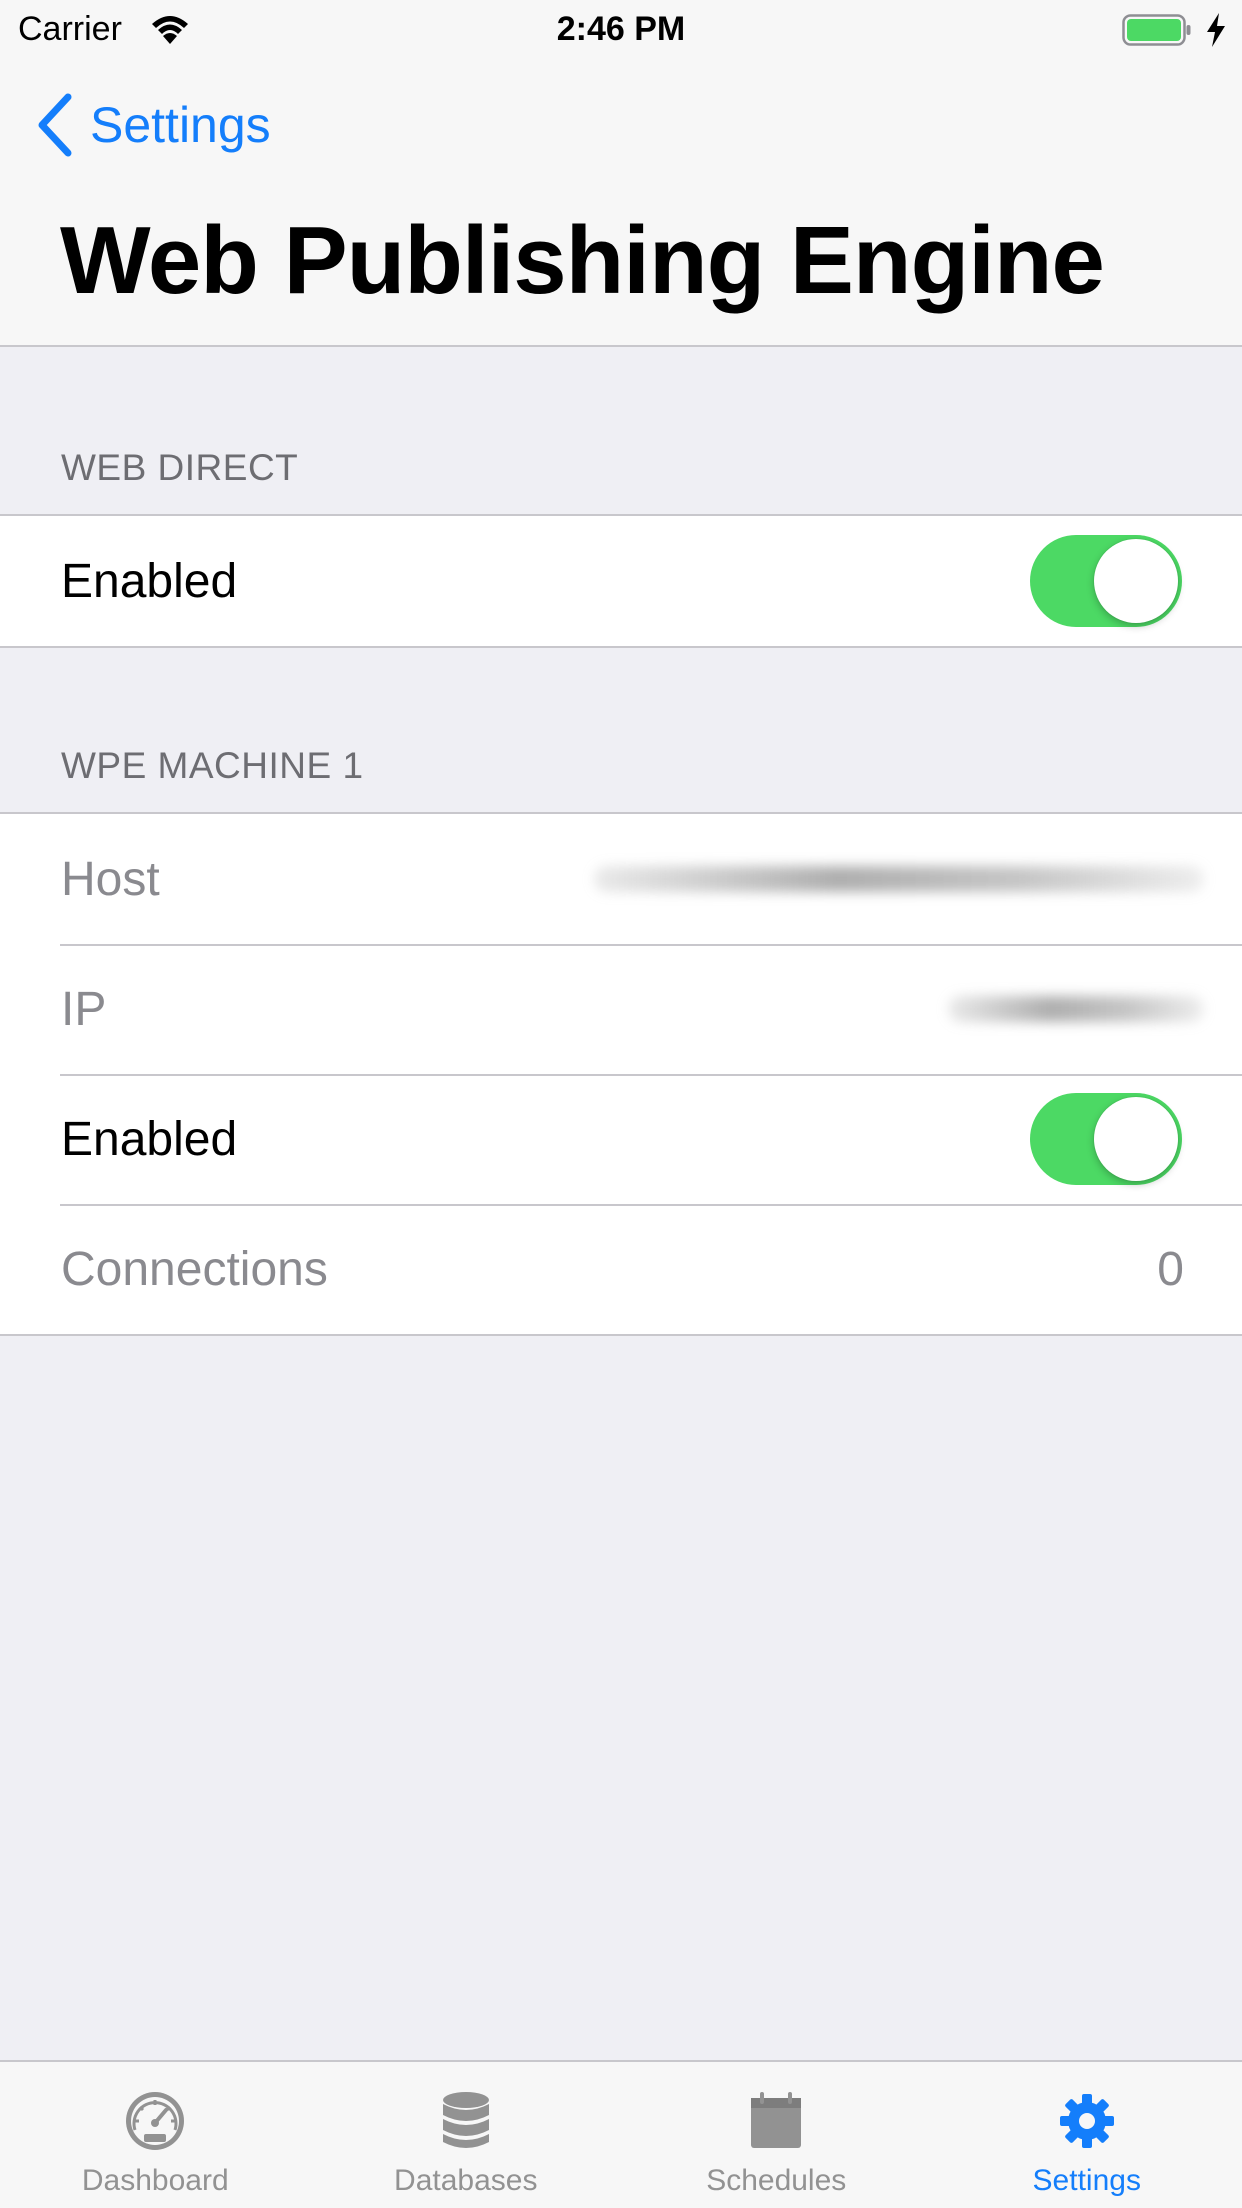 The height and width of the screenshot is (2208, 1242). I want to click on host-row: Host, so click(621, 879).